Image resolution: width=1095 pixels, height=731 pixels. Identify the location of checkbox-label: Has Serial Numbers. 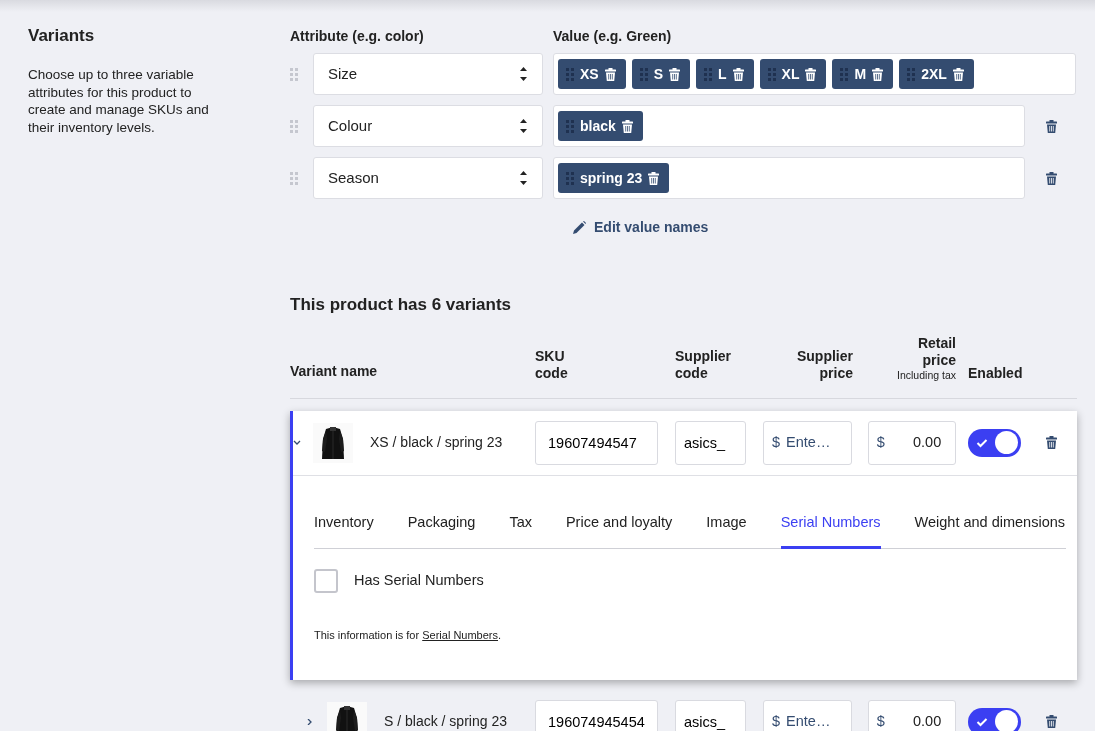
(419, 581).